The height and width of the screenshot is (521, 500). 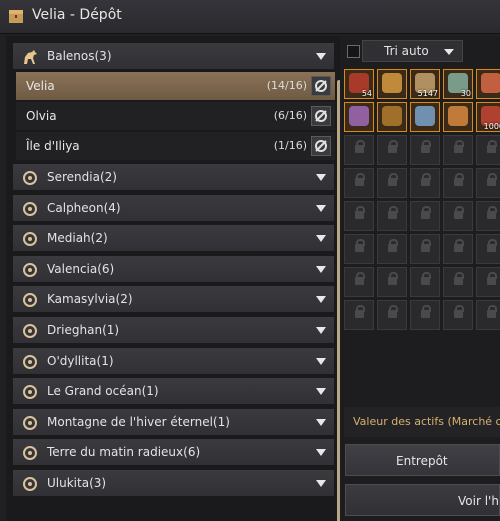 I want to click on town-row: Île d'Iliya (1/16), so click(x=175, y=146).